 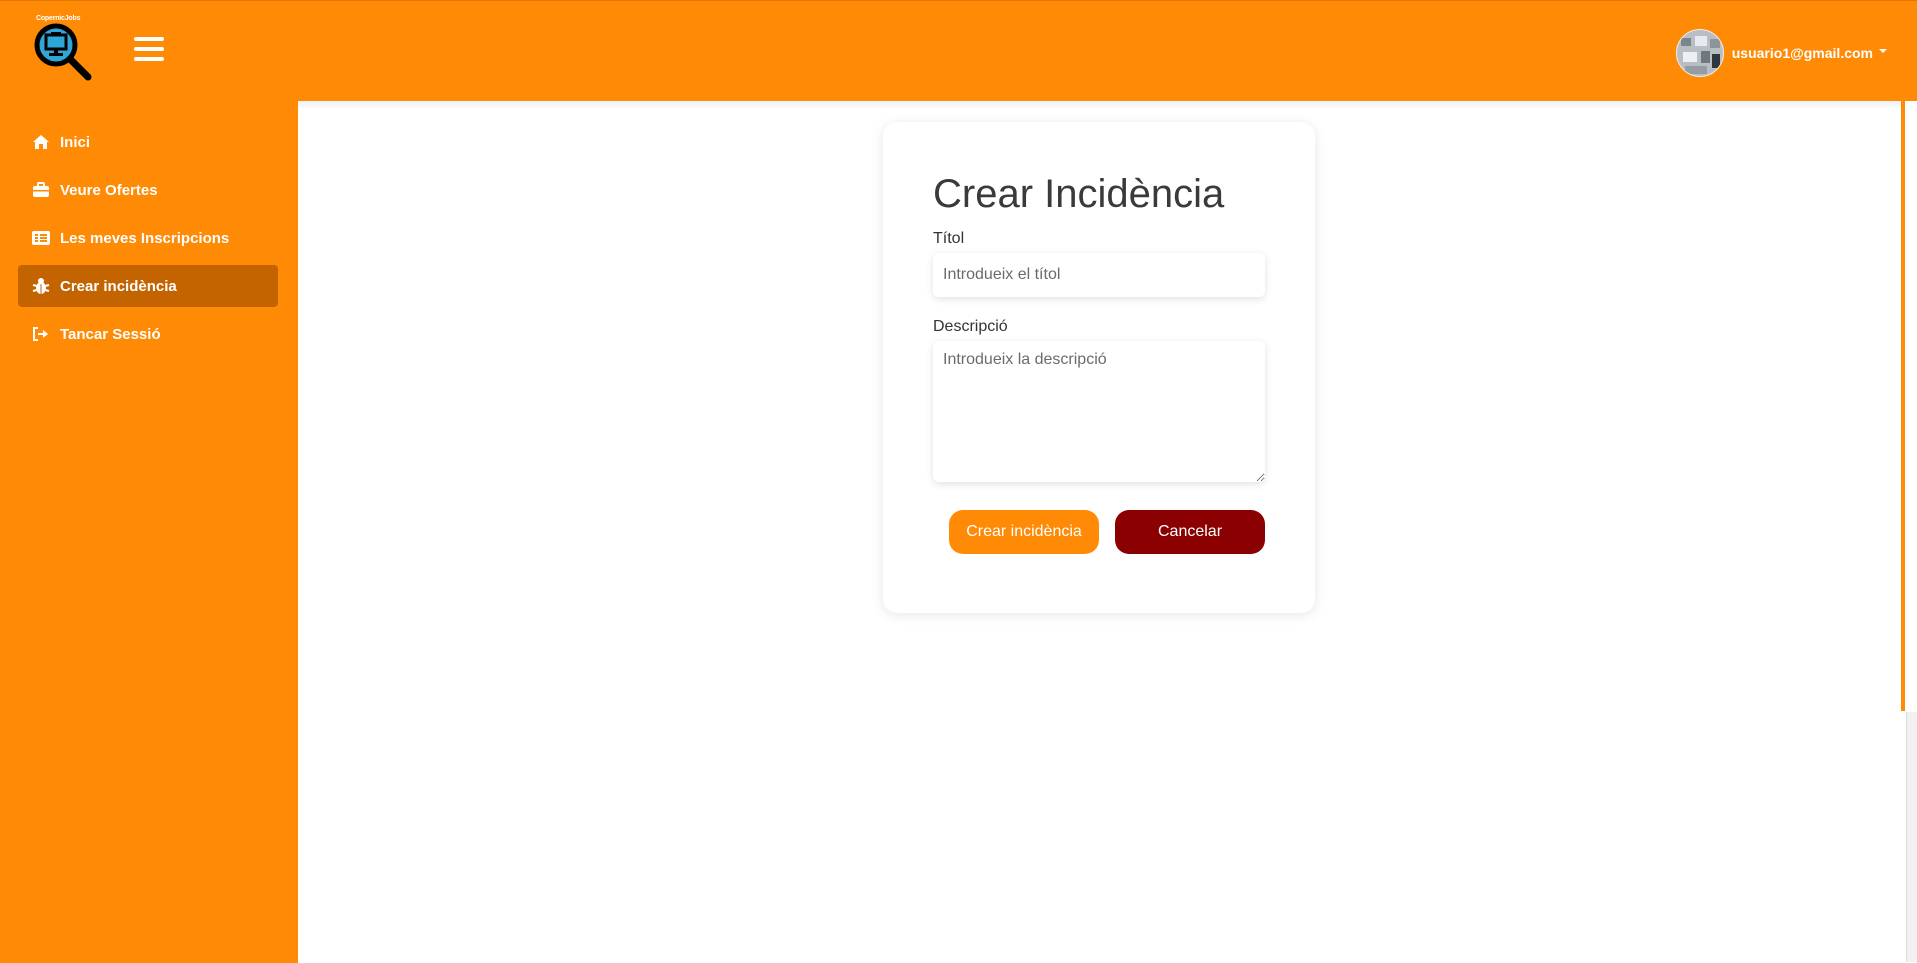 What do you see at coordinates (1911, 837) in the screenshot?
I see `scrollbar-thumb` at bounding box center [1911, 837].